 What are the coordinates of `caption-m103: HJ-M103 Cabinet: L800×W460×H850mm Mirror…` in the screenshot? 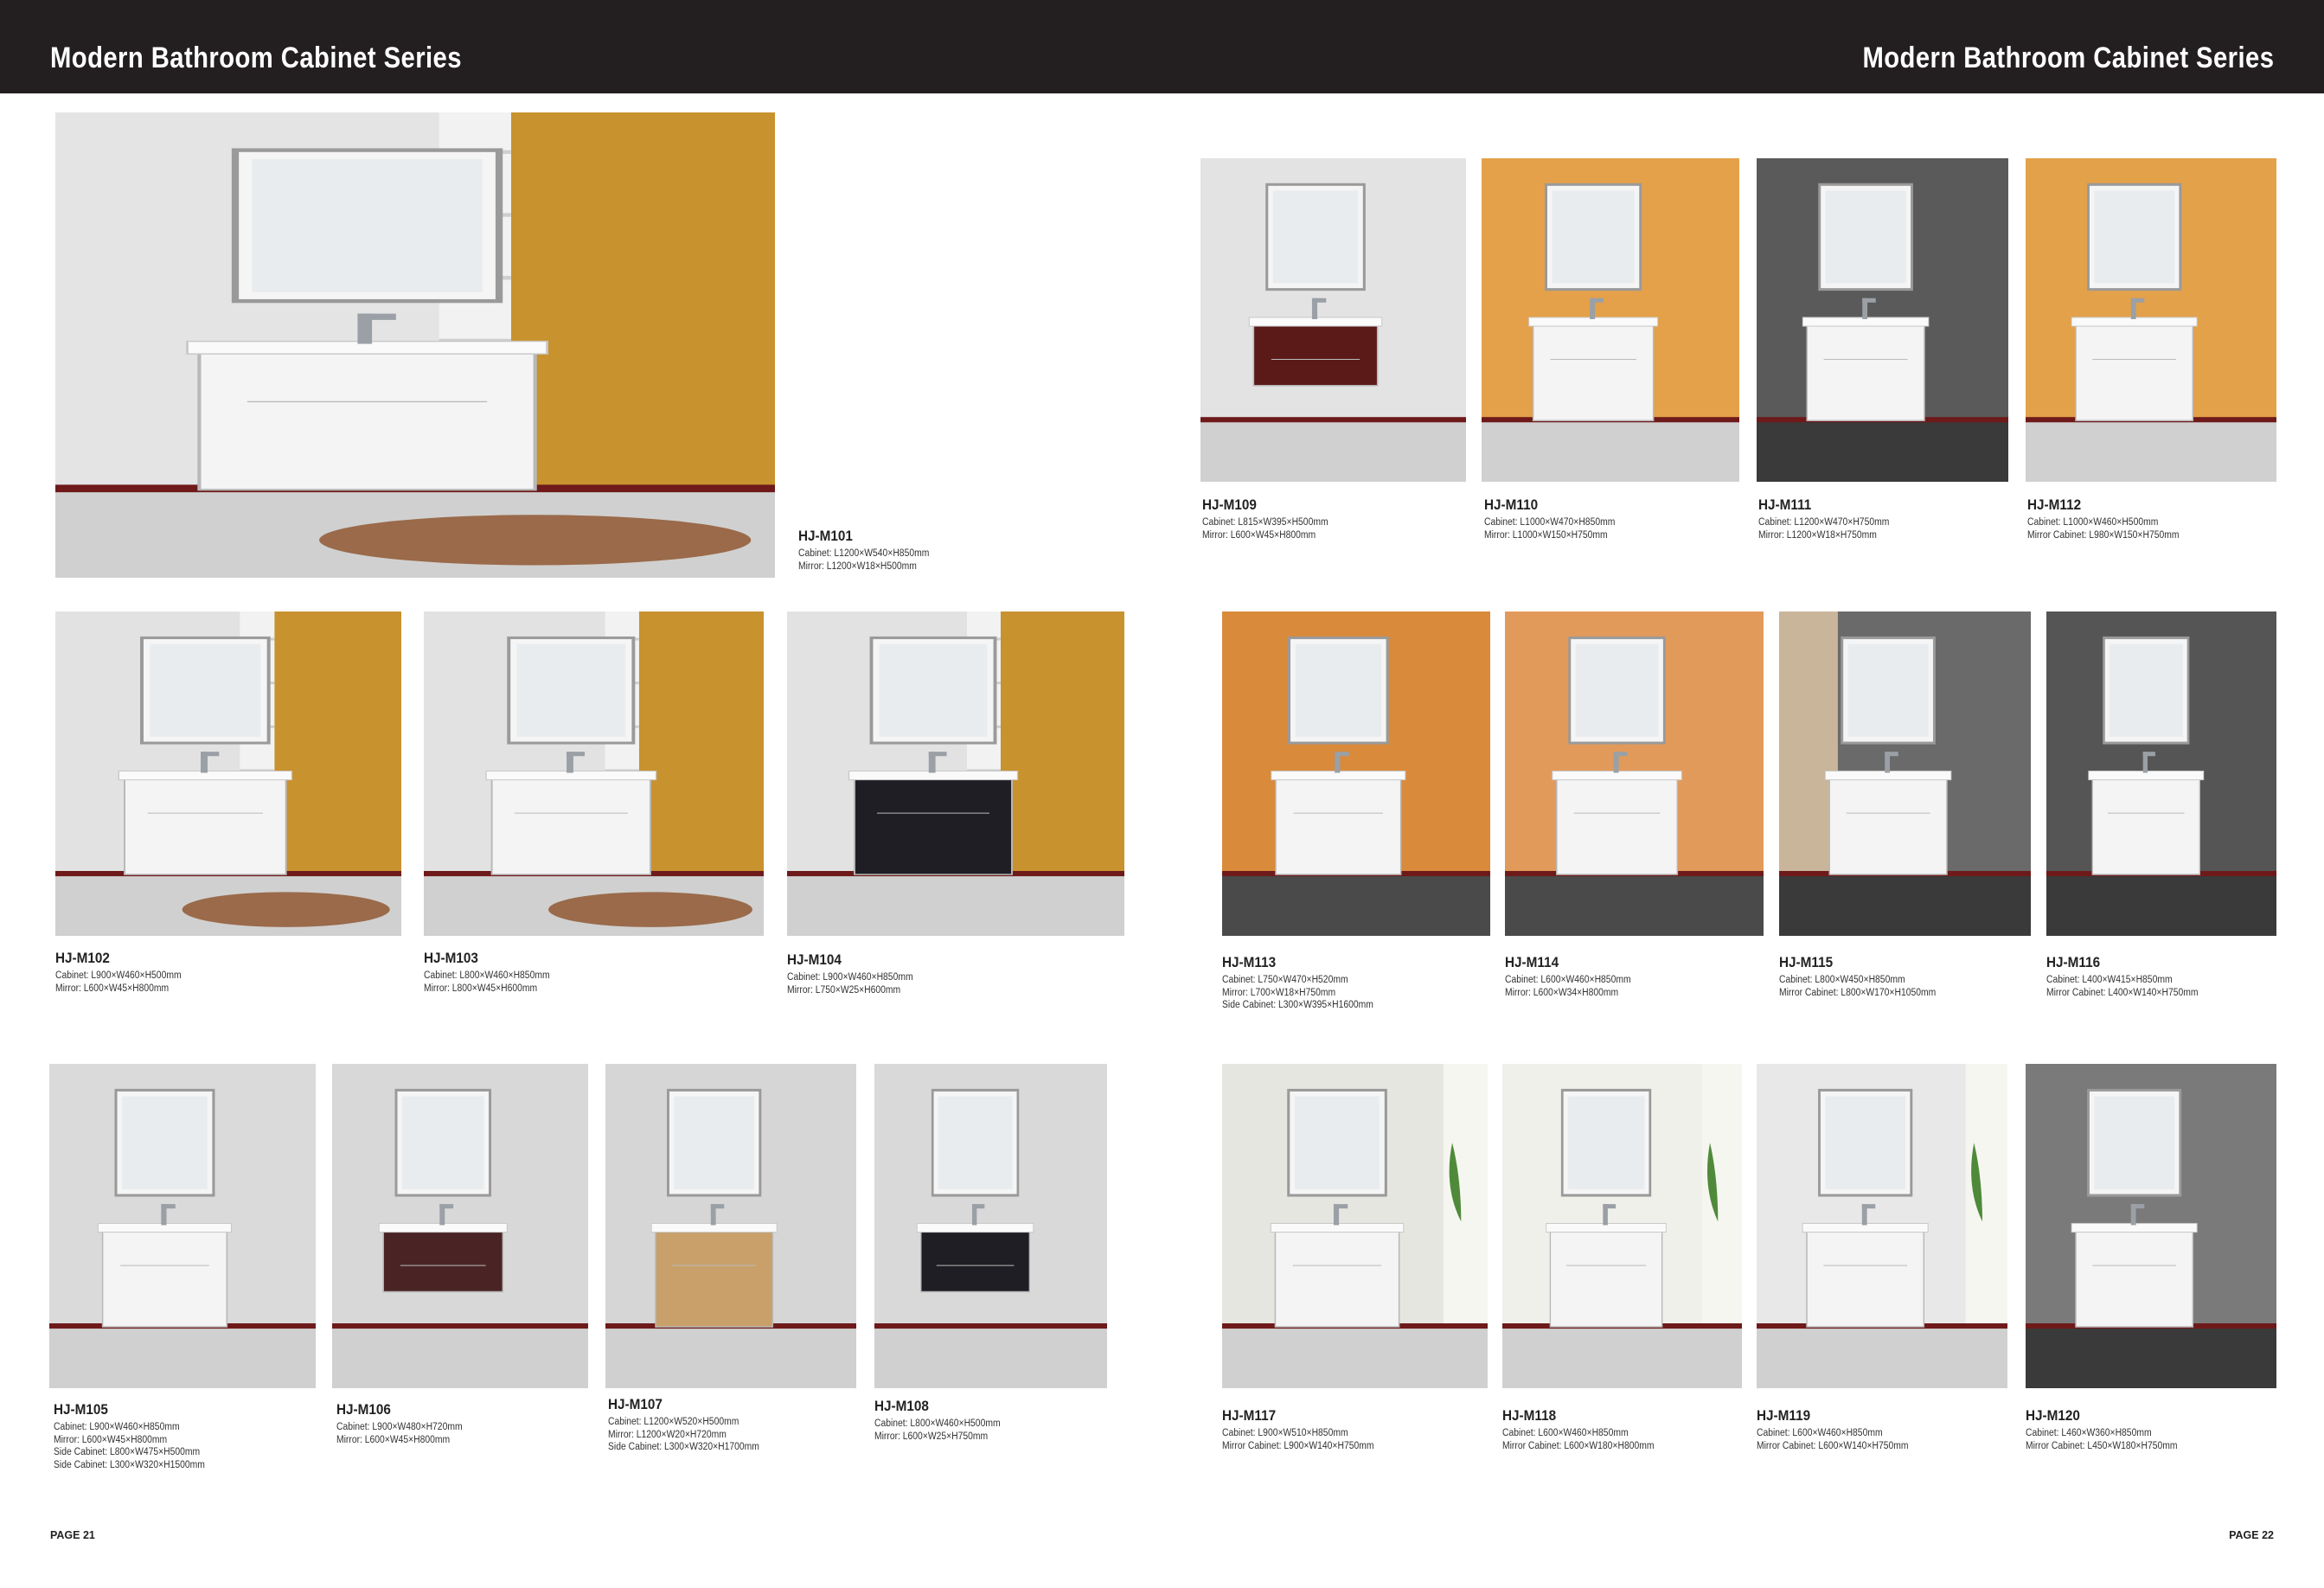 It's located at (553, 972).